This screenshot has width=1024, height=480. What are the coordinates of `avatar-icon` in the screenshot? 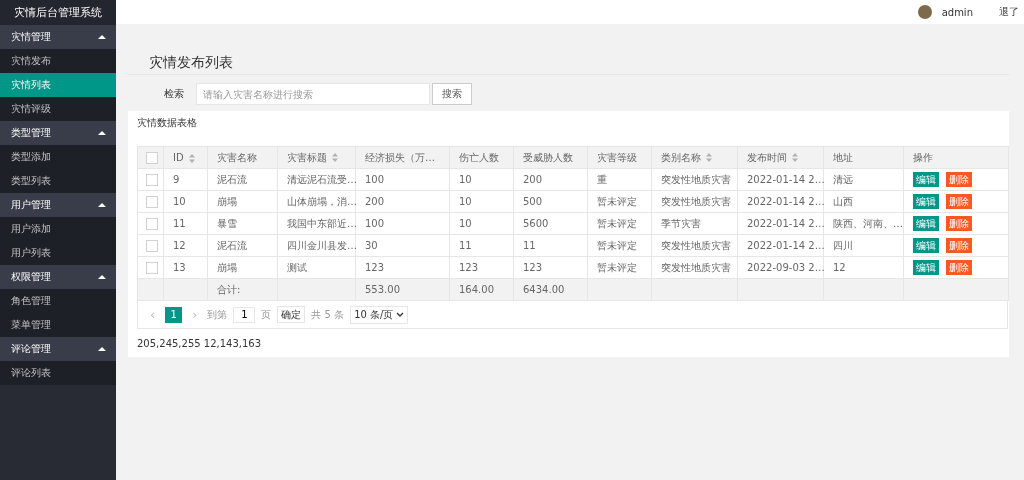 It's located at (924, 12).